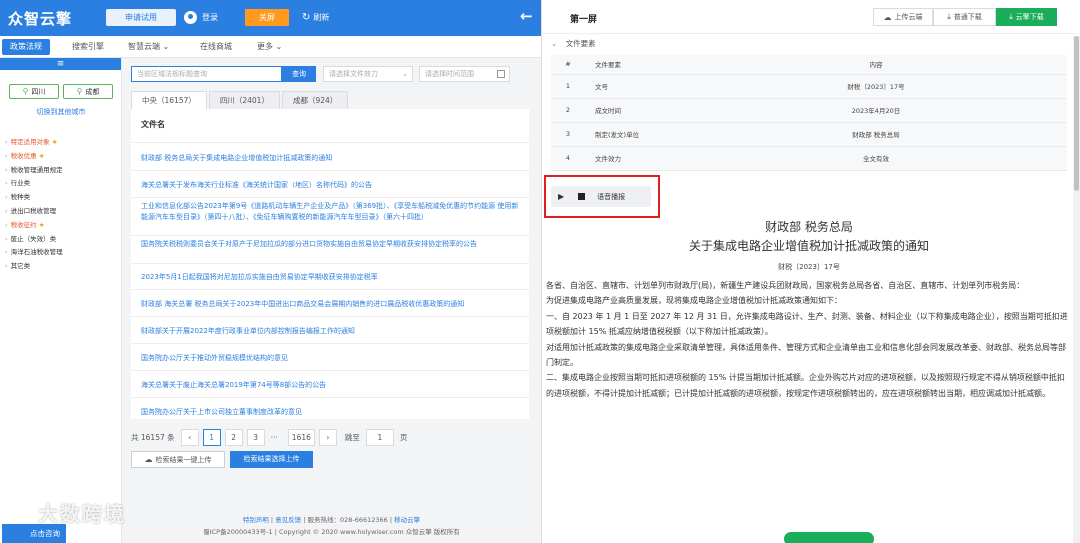 The height and width of the screenshot is (543, 1080). I want to click on category-item: › 税收管理通用规定, so click(34, 171).